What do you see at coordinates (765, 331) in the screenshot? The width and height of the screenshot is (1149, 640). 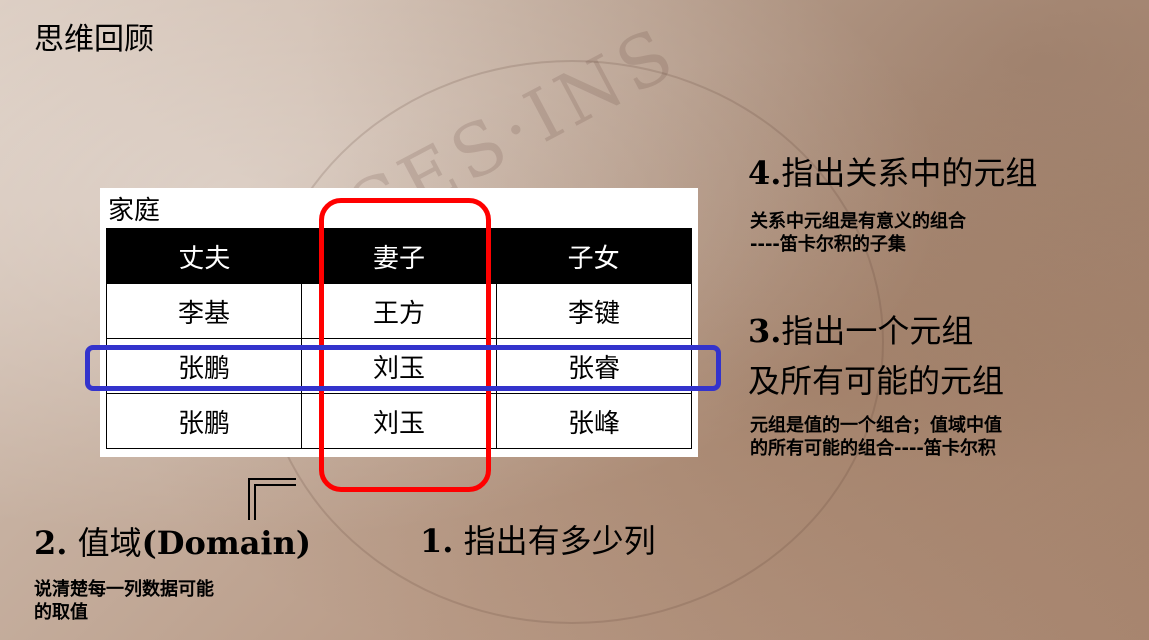 I see `point3-number: 3.` at bounding box center [765, 331].